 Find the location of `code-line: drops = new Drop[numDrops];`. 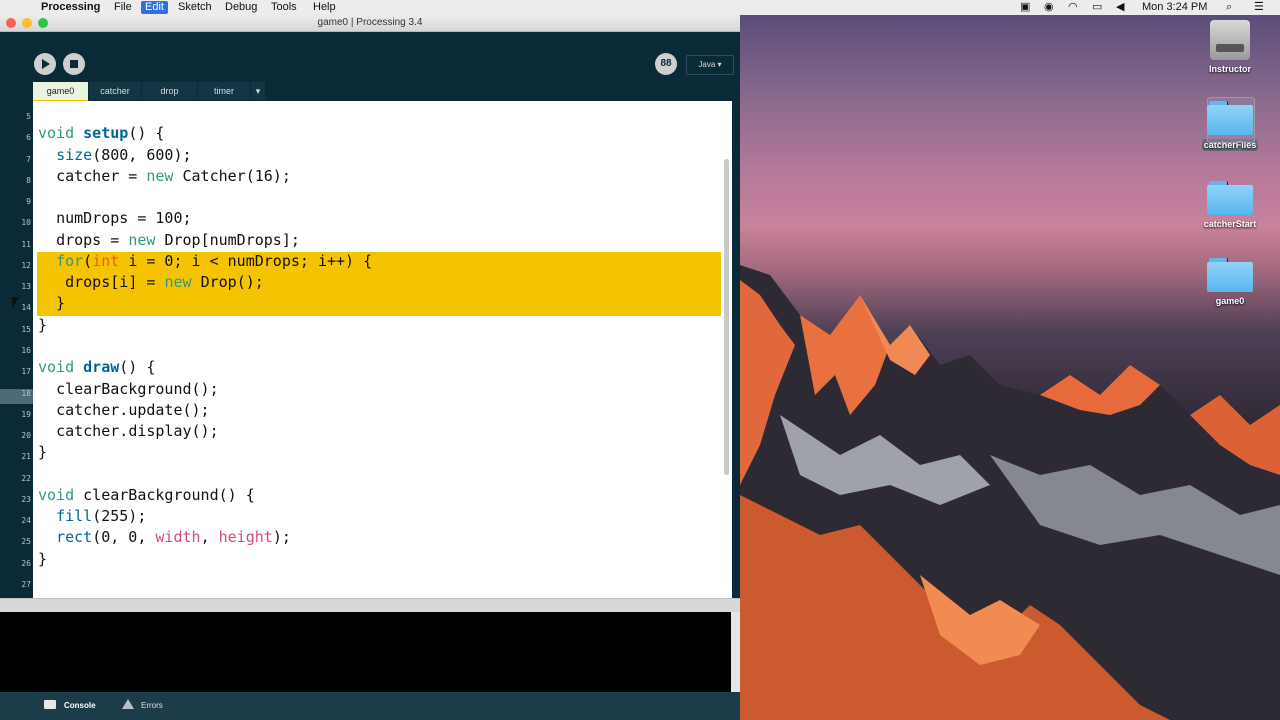

code-line: drops = new Drop[numDrops]; is located at coordinates (169, 240).